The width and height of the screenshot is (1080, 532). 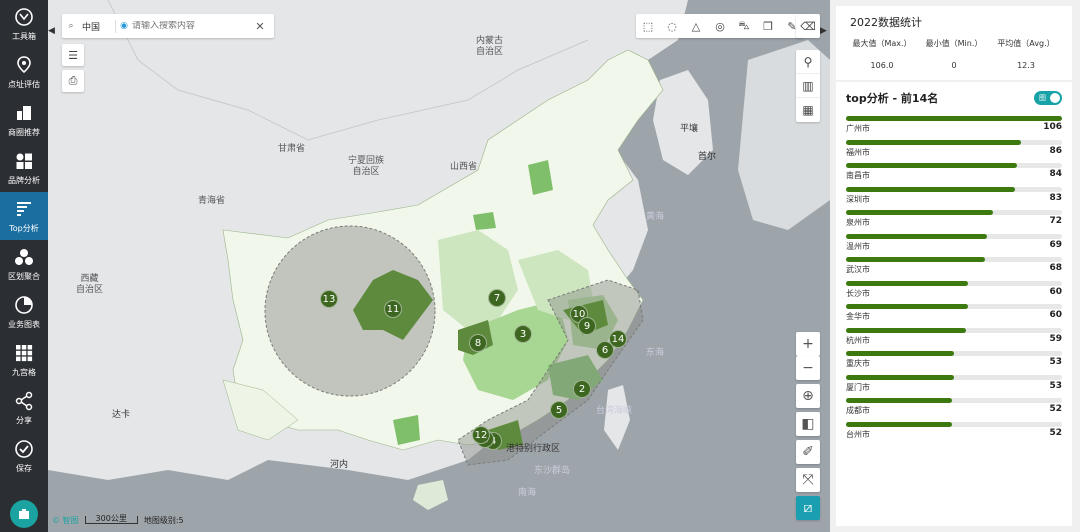 I want to click on rank-row: 厦门市 53, so click(x=954, y=386).